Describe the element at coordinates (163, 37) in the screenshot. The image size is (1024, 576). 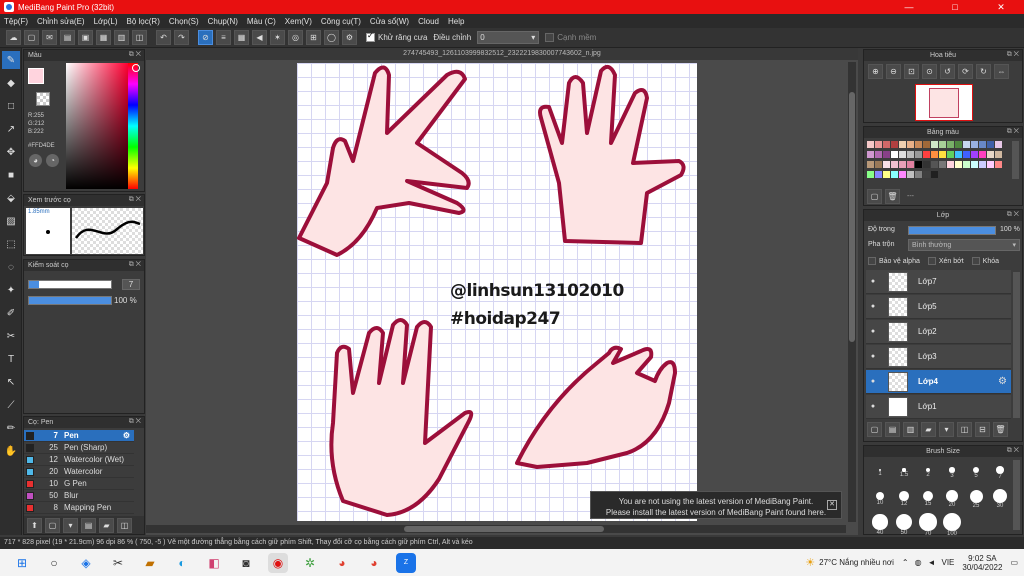
I see `undo-icon: ↶` at that location.